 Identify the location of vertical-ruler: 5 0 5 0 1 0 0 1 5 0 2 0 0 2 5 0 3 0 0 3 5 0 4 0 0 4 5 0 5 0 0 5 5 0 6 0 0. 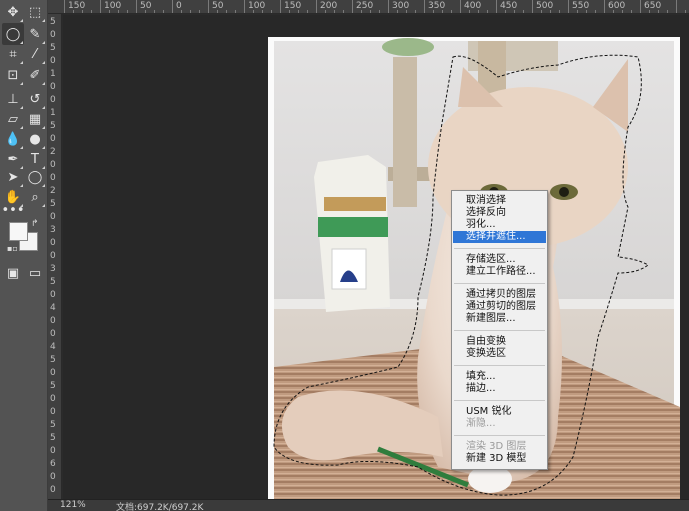
(55, 256).